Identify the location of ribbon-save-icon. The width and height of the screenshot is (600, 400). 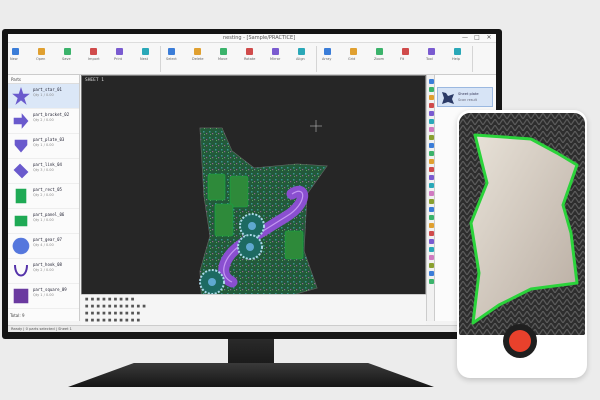
(67, 51).